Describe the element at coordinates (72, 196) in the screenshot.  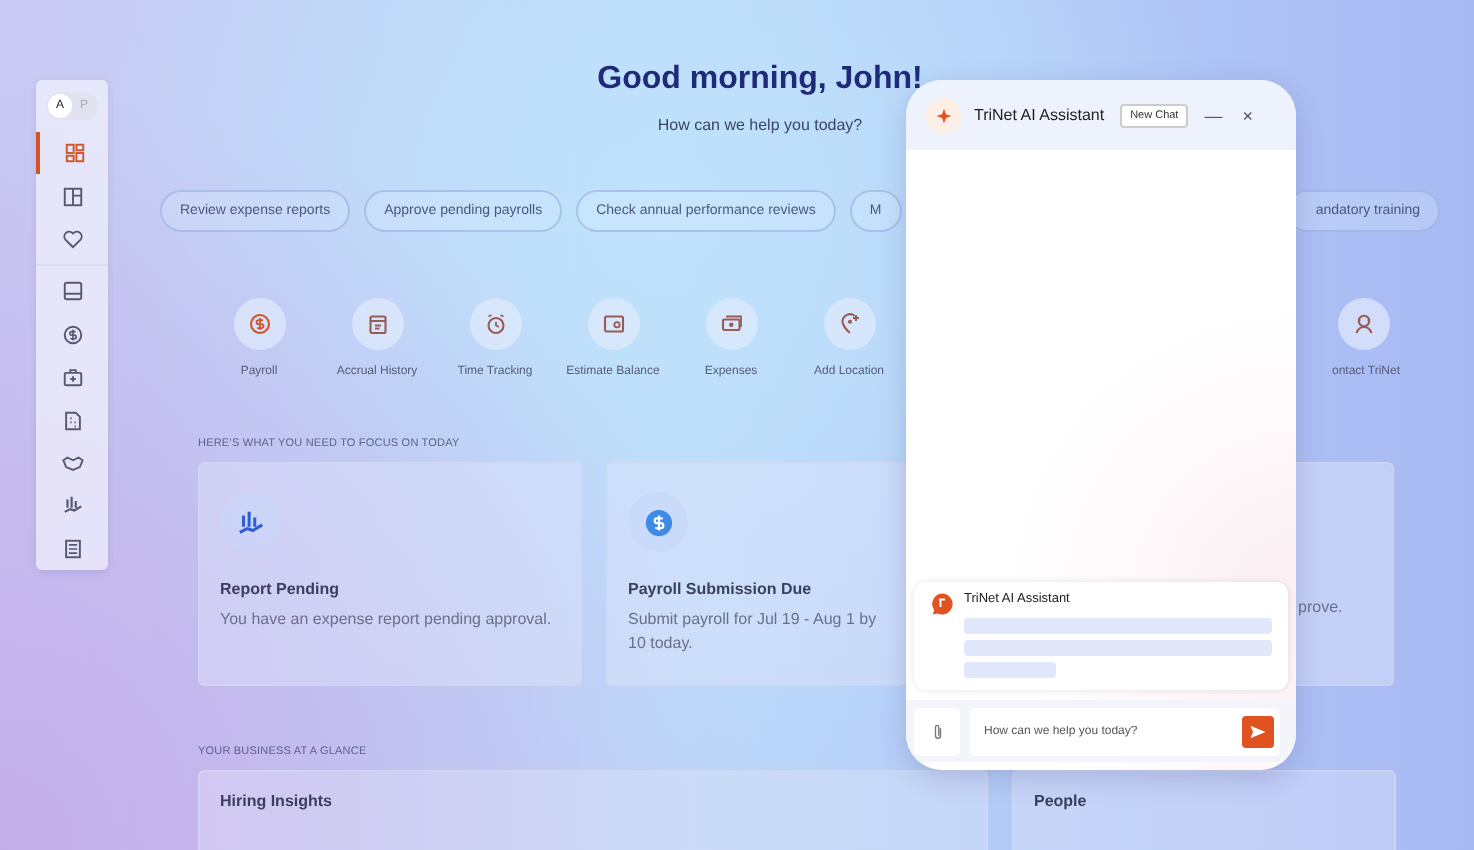
I see `layout-icon` at that location.